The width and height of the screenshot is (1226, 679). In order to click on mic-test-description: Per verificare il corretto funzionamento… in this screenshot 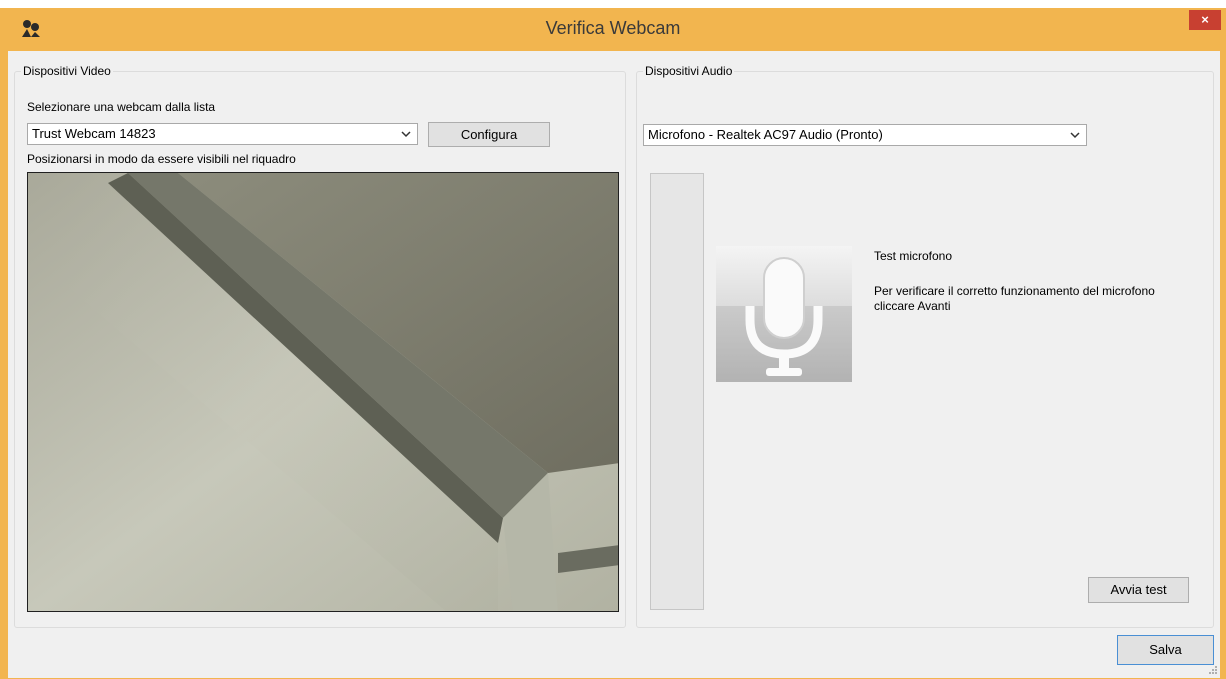, I will do `click(1014, 298)`.